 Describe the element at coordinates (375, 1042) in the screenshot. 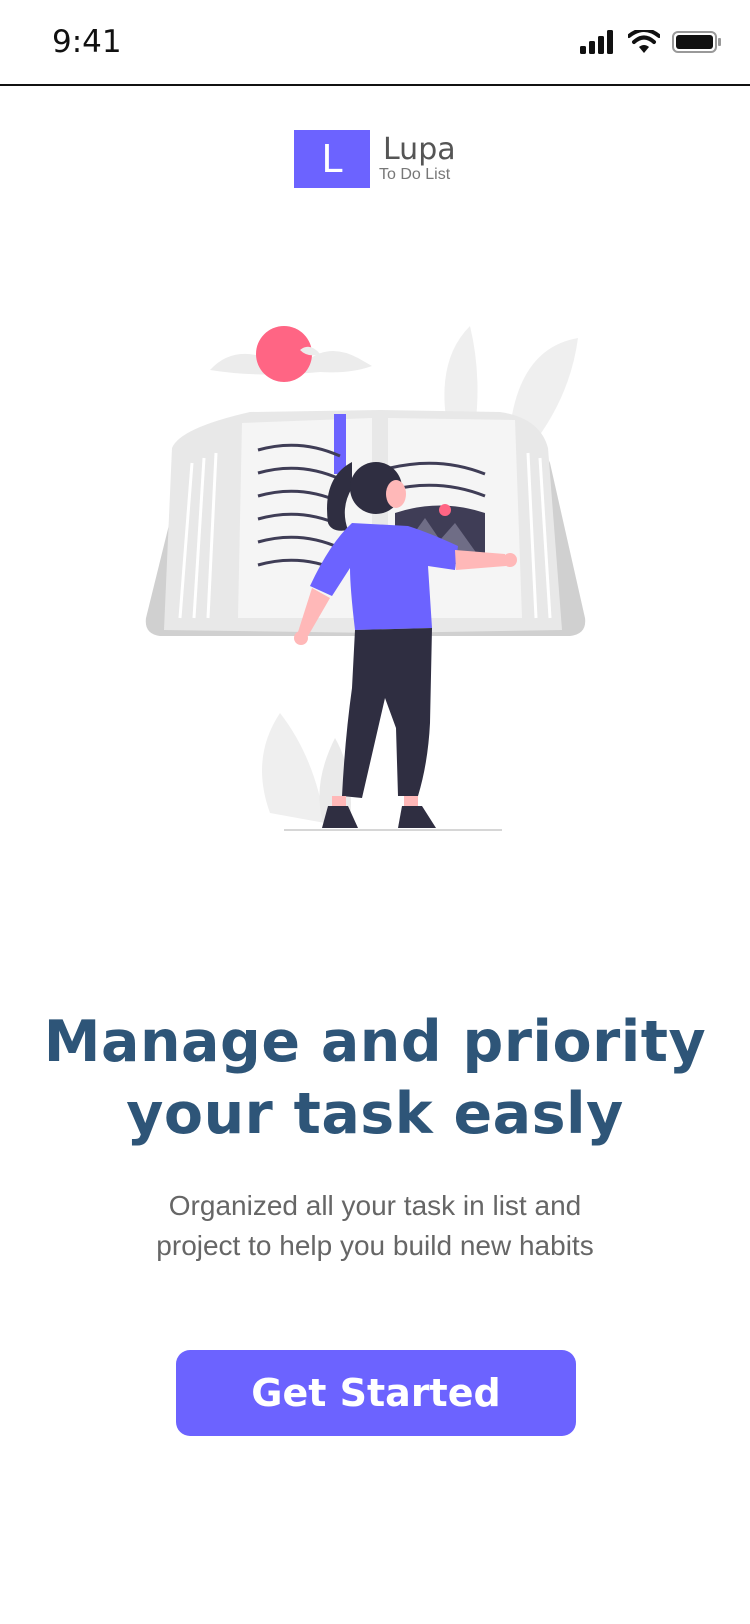

I see `headline-line-1: Manage and priority` at that location.